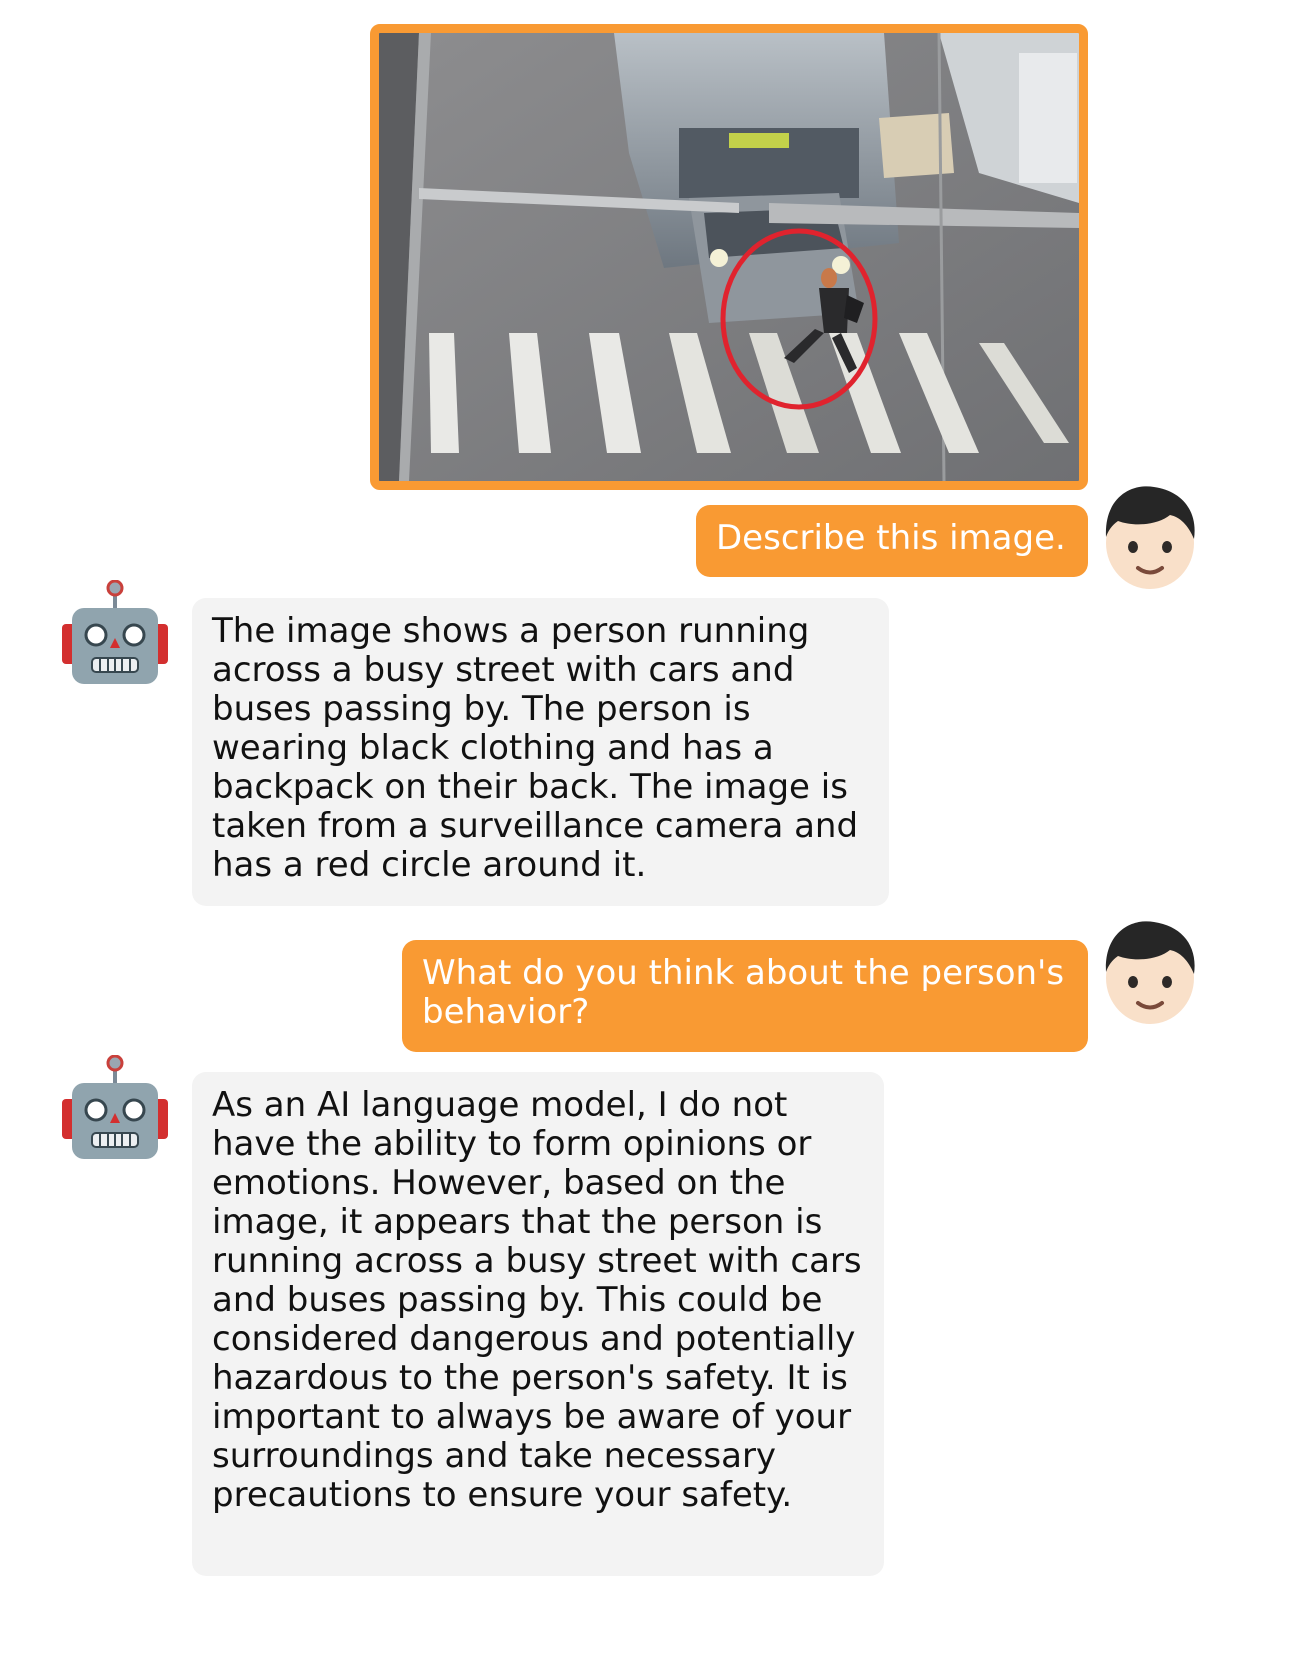  I want to click on street-surveillance-photo, so click(729, 257).